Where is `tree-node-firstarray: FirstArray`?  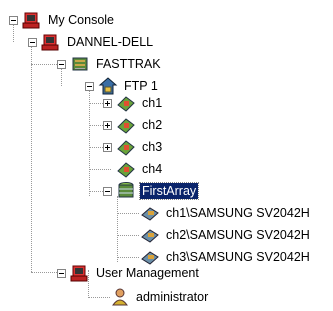 tree-node-firstarray: FirstArray is located at coordinates (151, 191).